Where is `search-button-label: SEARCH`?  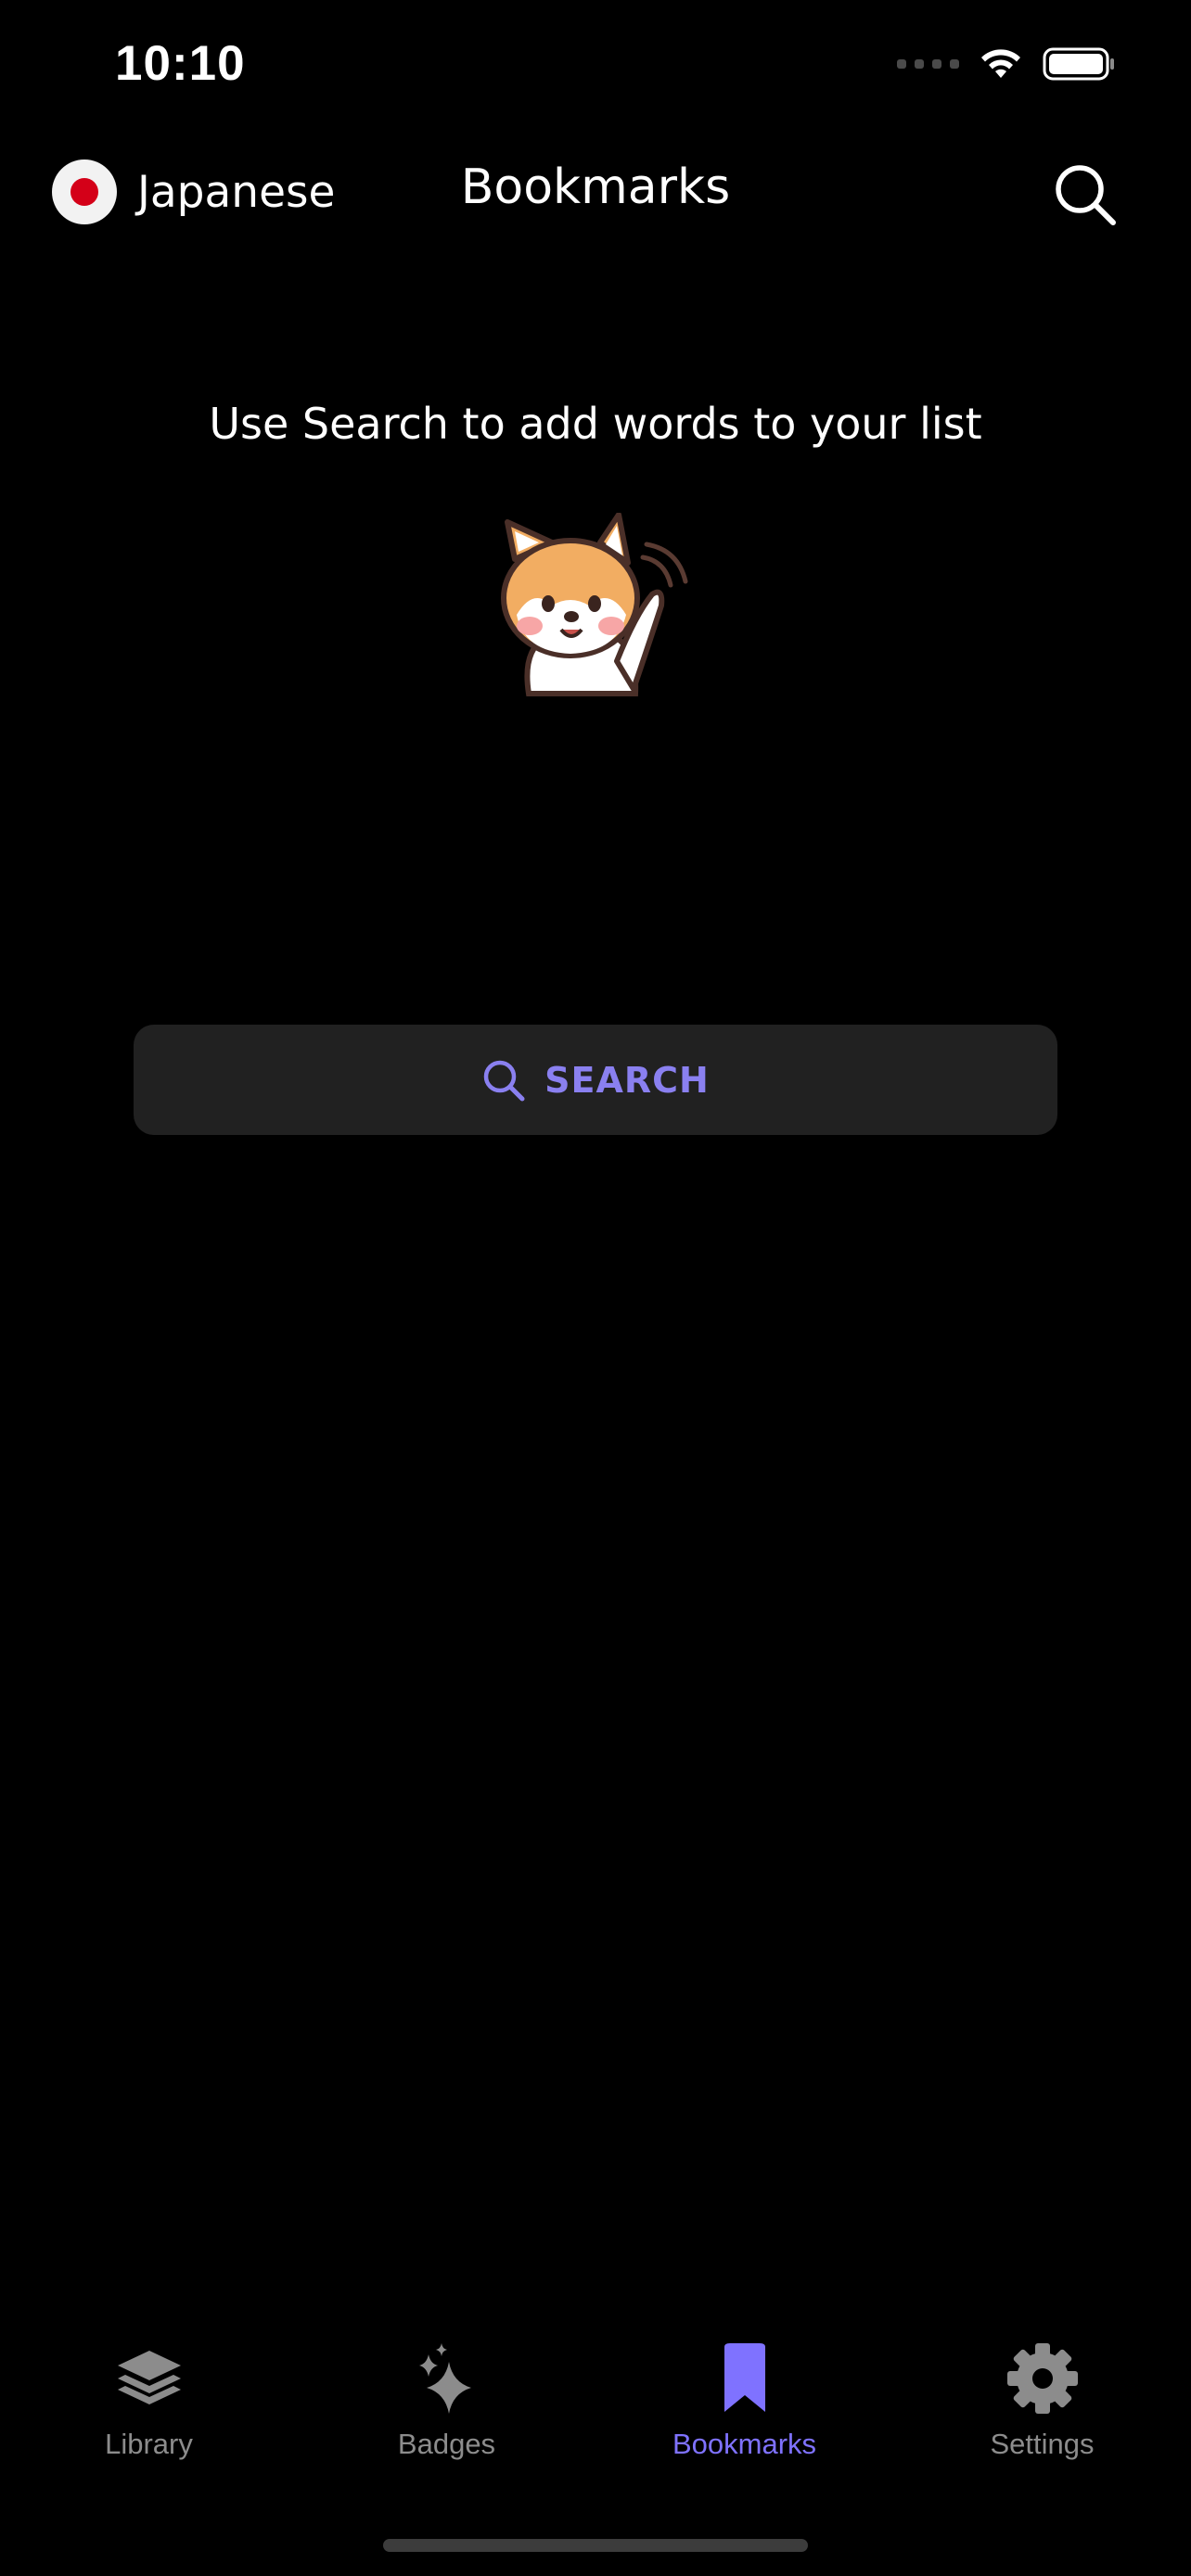 search-button-label: SEARCH is located at coordinates (627, 1080).